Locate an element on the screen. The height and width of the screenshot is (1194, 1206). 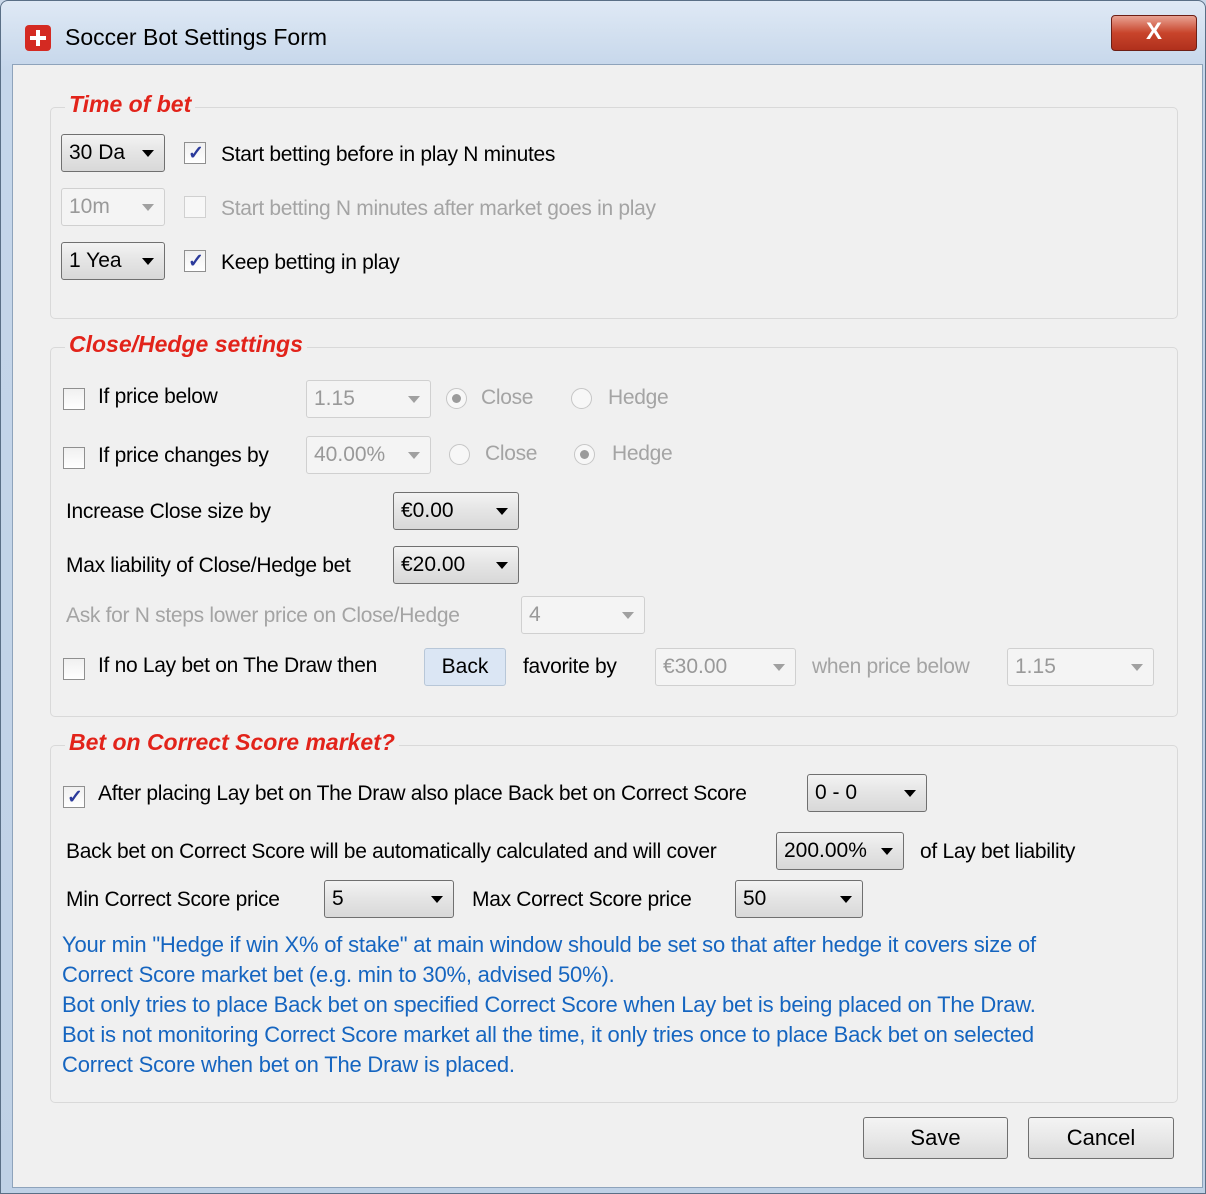
price-below-close-label: Close is located at coordinates (507, 397).